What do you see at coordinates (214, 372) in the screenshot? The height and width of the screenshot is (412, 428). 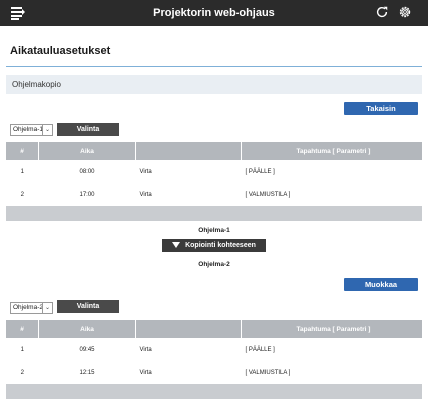 I see `table-row: 2 12:15 Virta [ VALMIUSTILA ]` at bounding box center [214, 372].